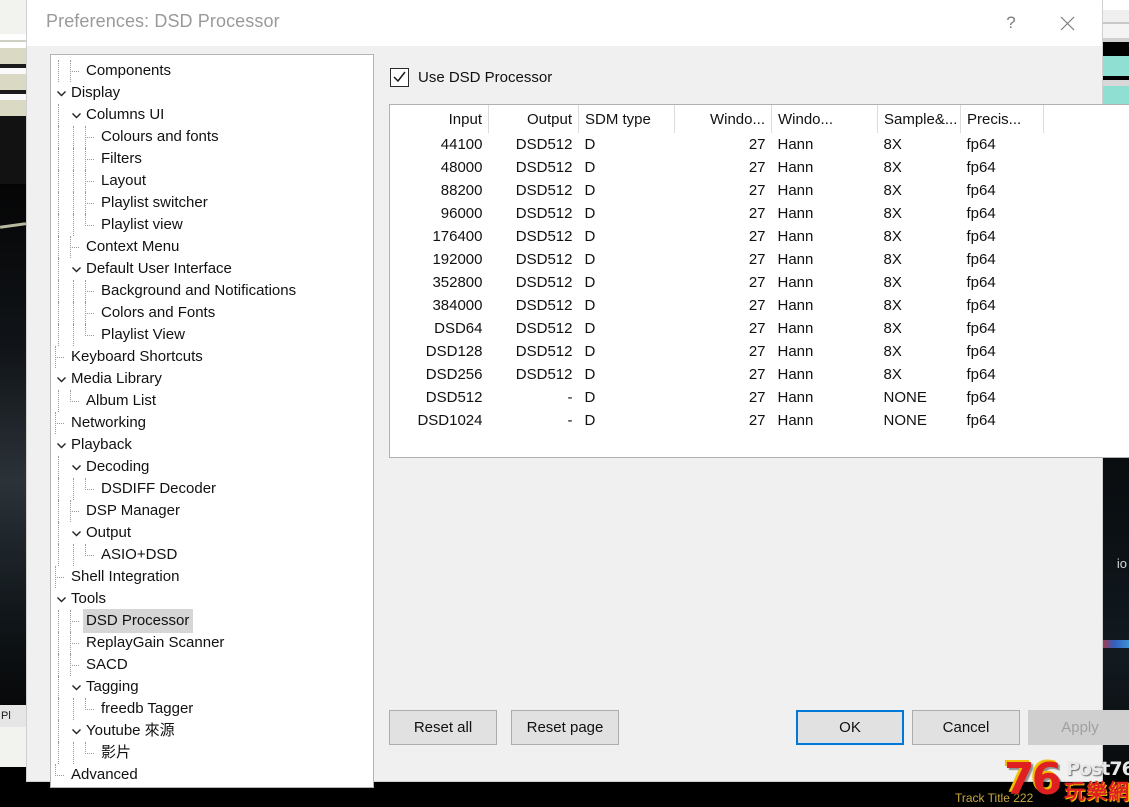  Describe the element at coordinates (212, 445) in the screenshot. I see `sidebar-item-playback: Playback` at that location.